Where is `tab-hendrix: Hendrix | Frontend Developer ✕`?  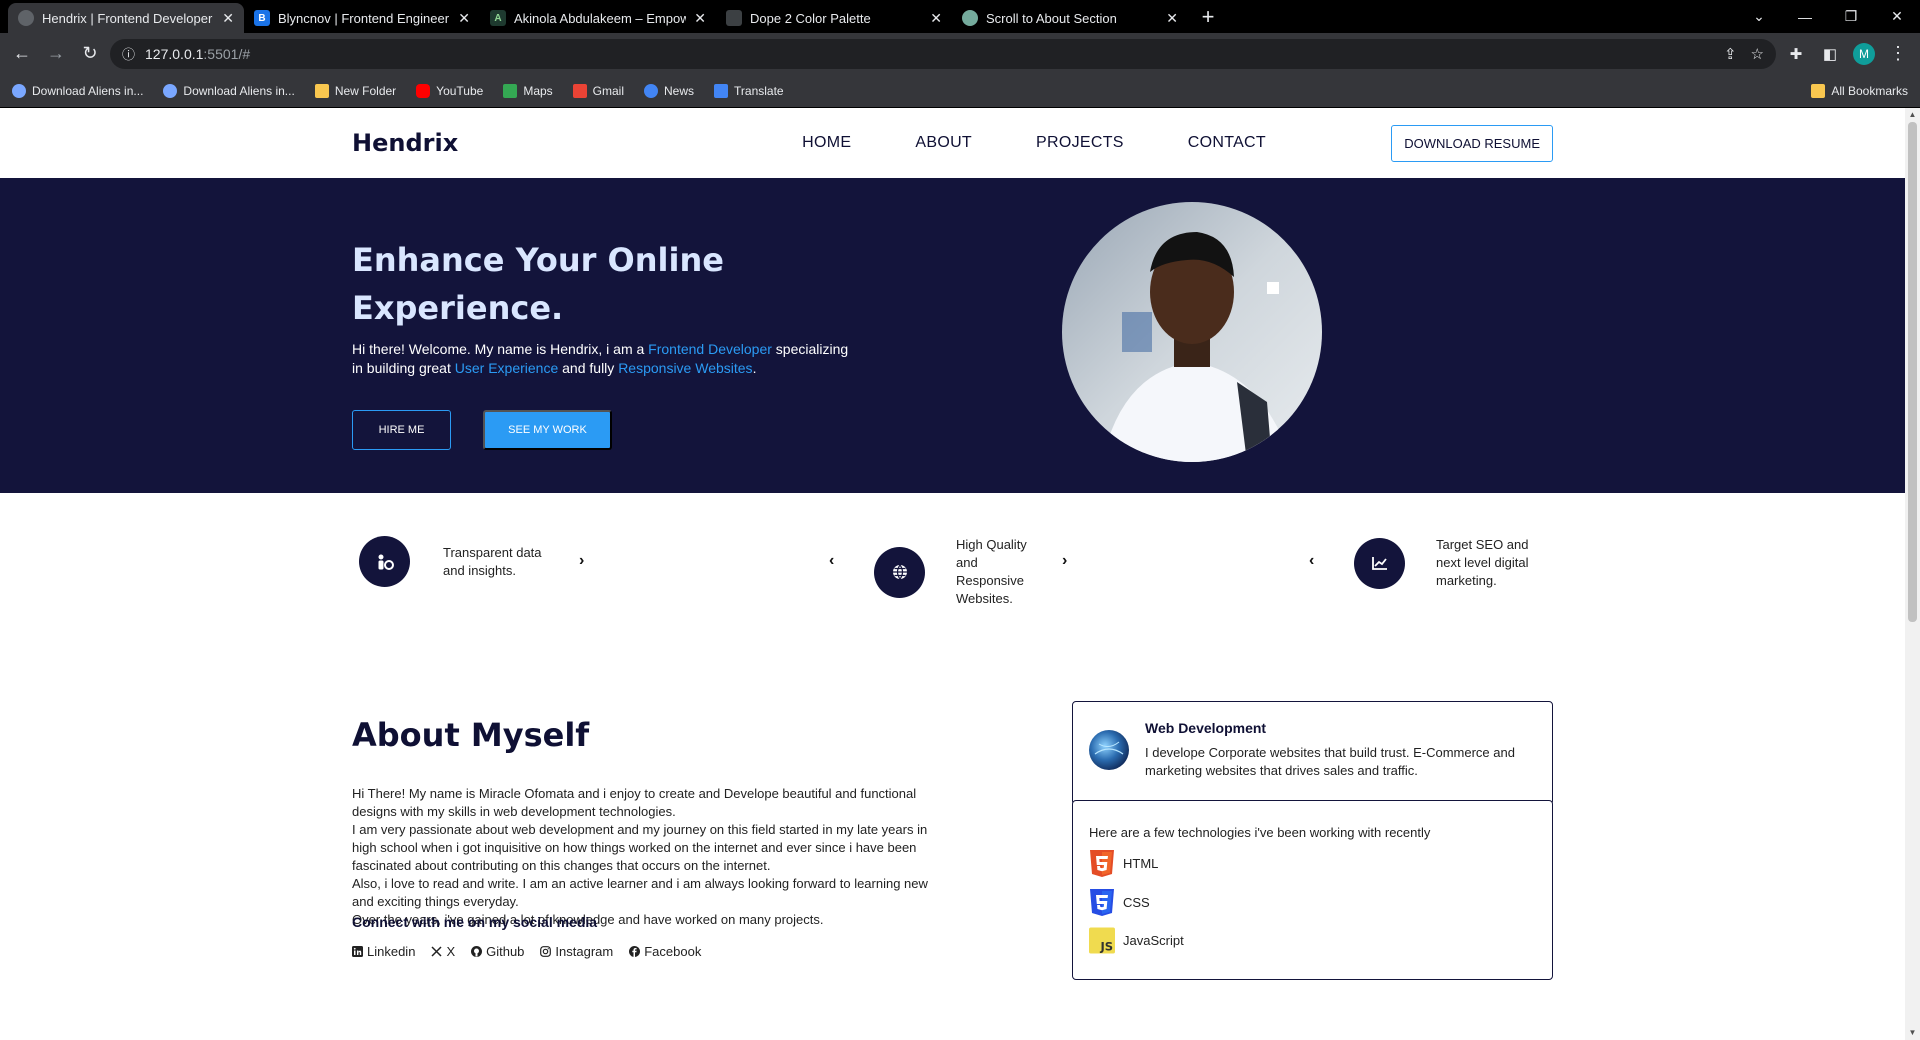
tab-hendrix: Hendrix | Frontend Developer ✕ is located at coordinates (126, 18).